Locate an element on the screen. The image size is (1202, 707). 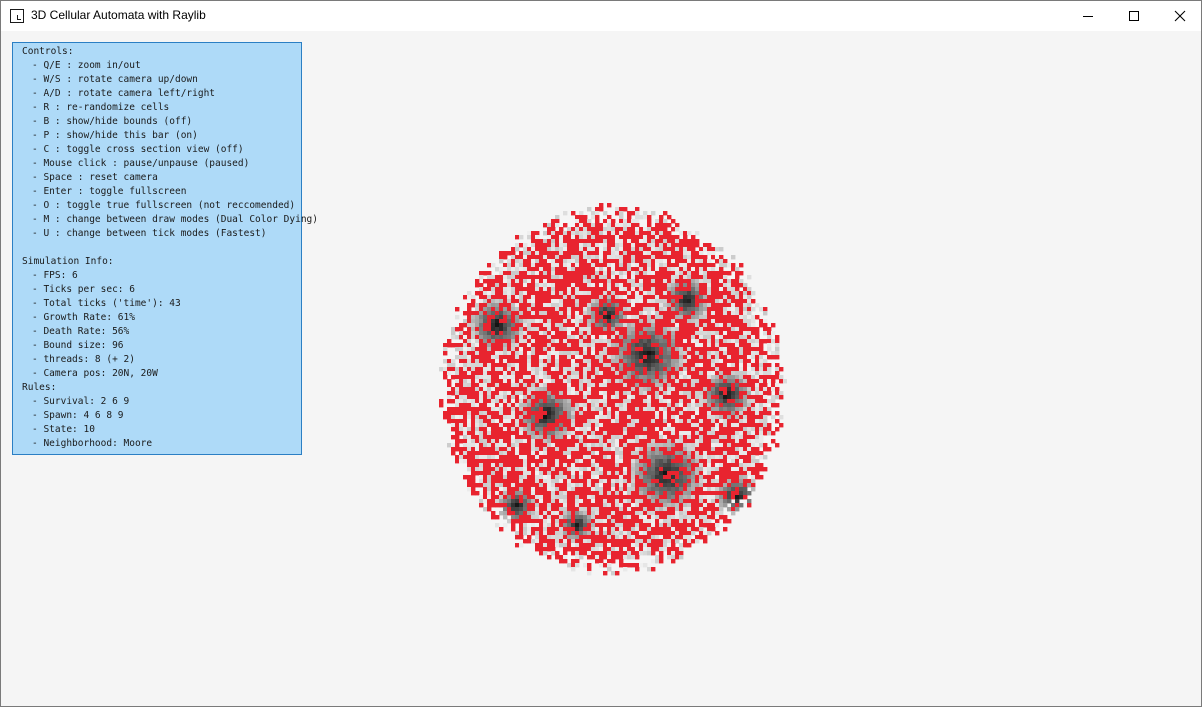
title-bar: 3D Cellular Automata with Raylib is located at coordinates (601, 16).